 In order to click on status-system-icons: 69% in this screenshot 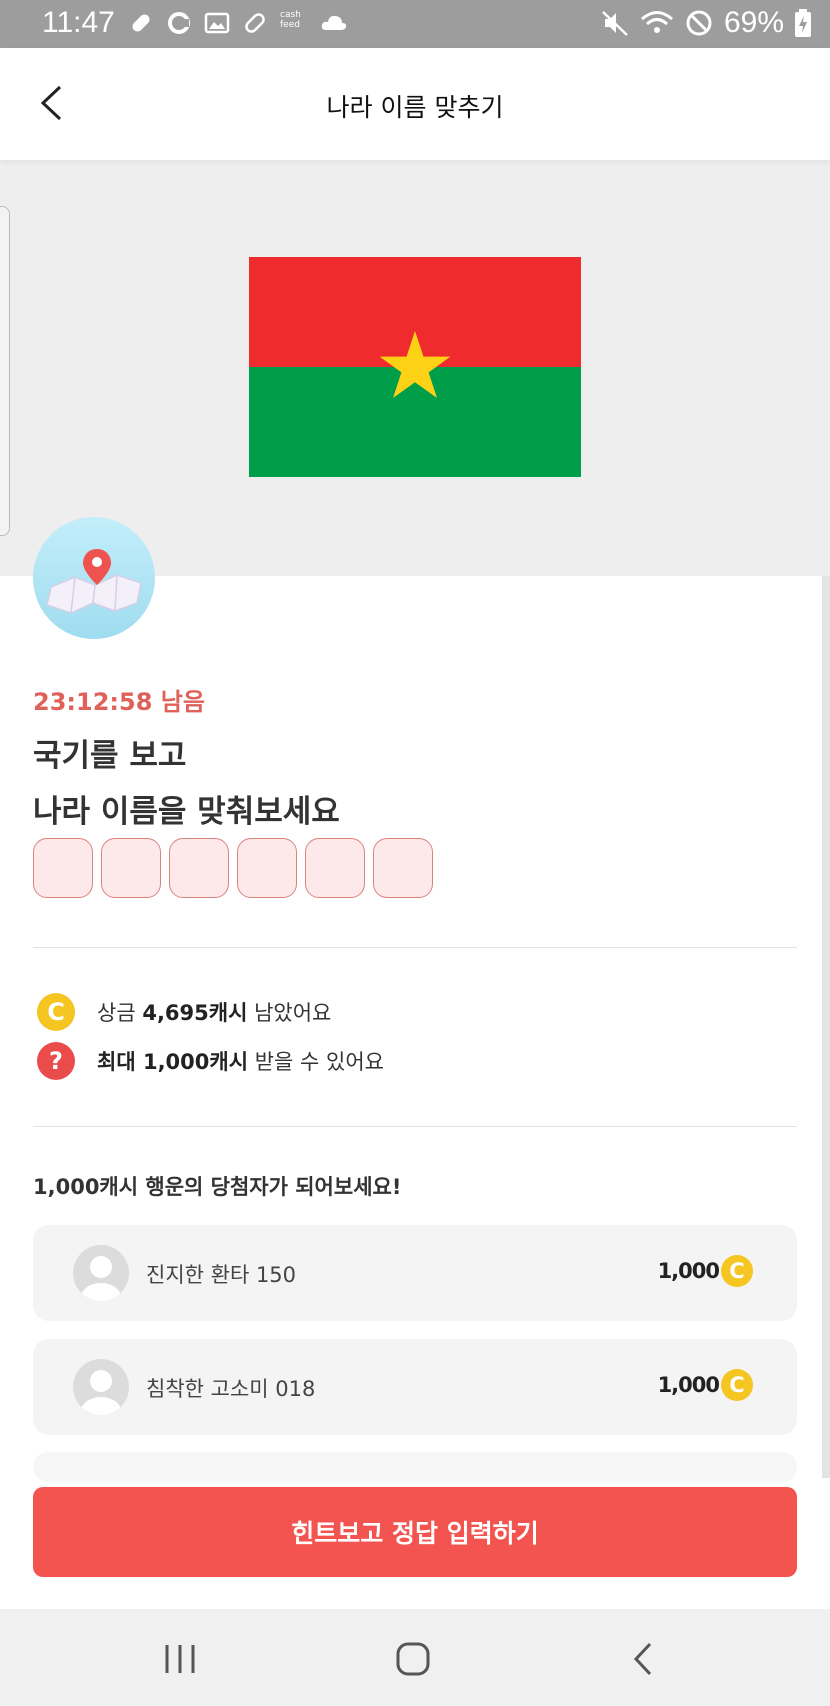, I will do `click(706, 23)`.